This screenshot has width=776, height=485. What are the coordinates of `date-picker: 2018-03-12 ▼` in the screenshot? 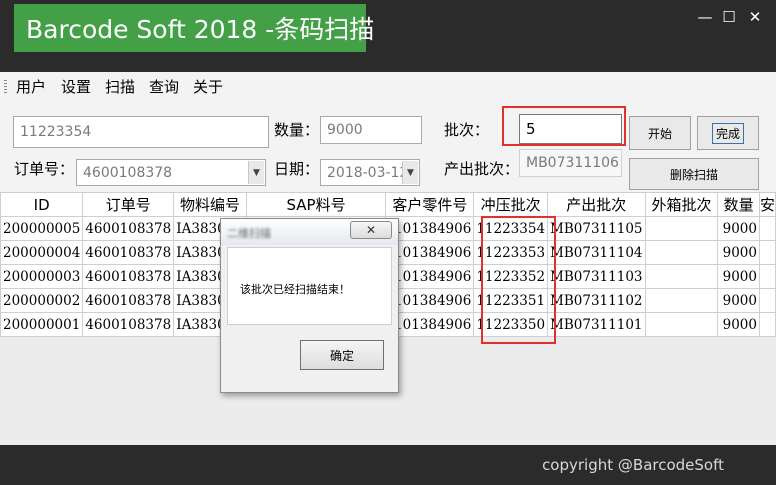 It's located at (370, 172).